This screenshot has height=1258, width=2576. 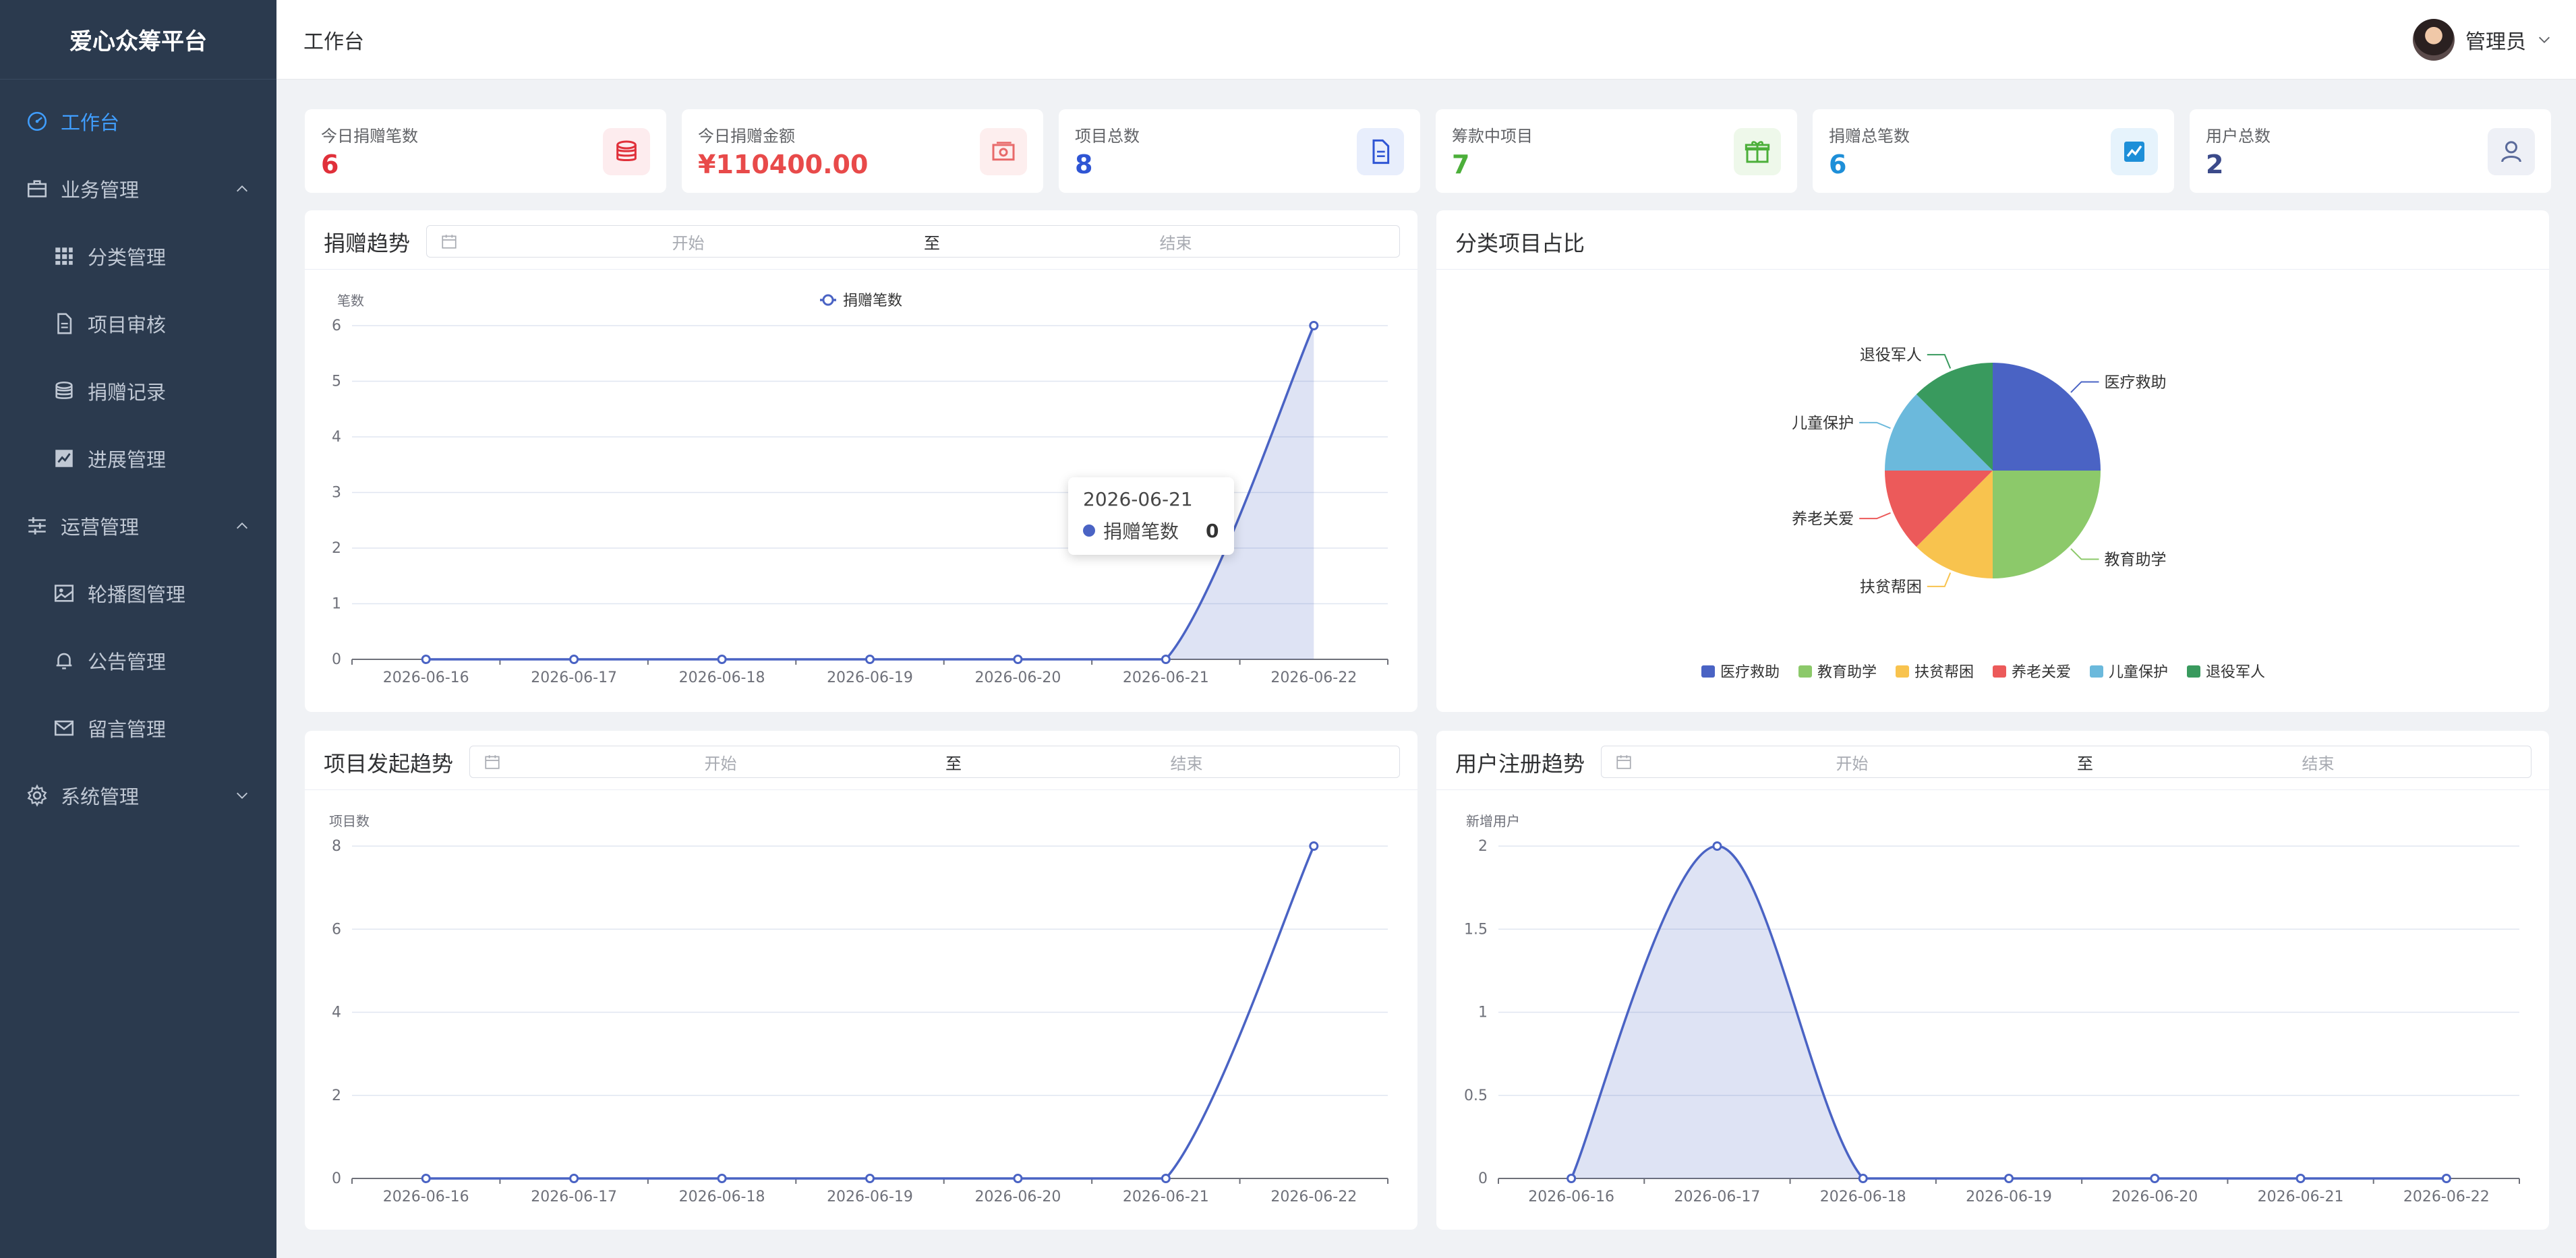 What do you see at coordinates (64, 661) in the screenshot?
I see `bell-icon` at bounding box center [64, 661].